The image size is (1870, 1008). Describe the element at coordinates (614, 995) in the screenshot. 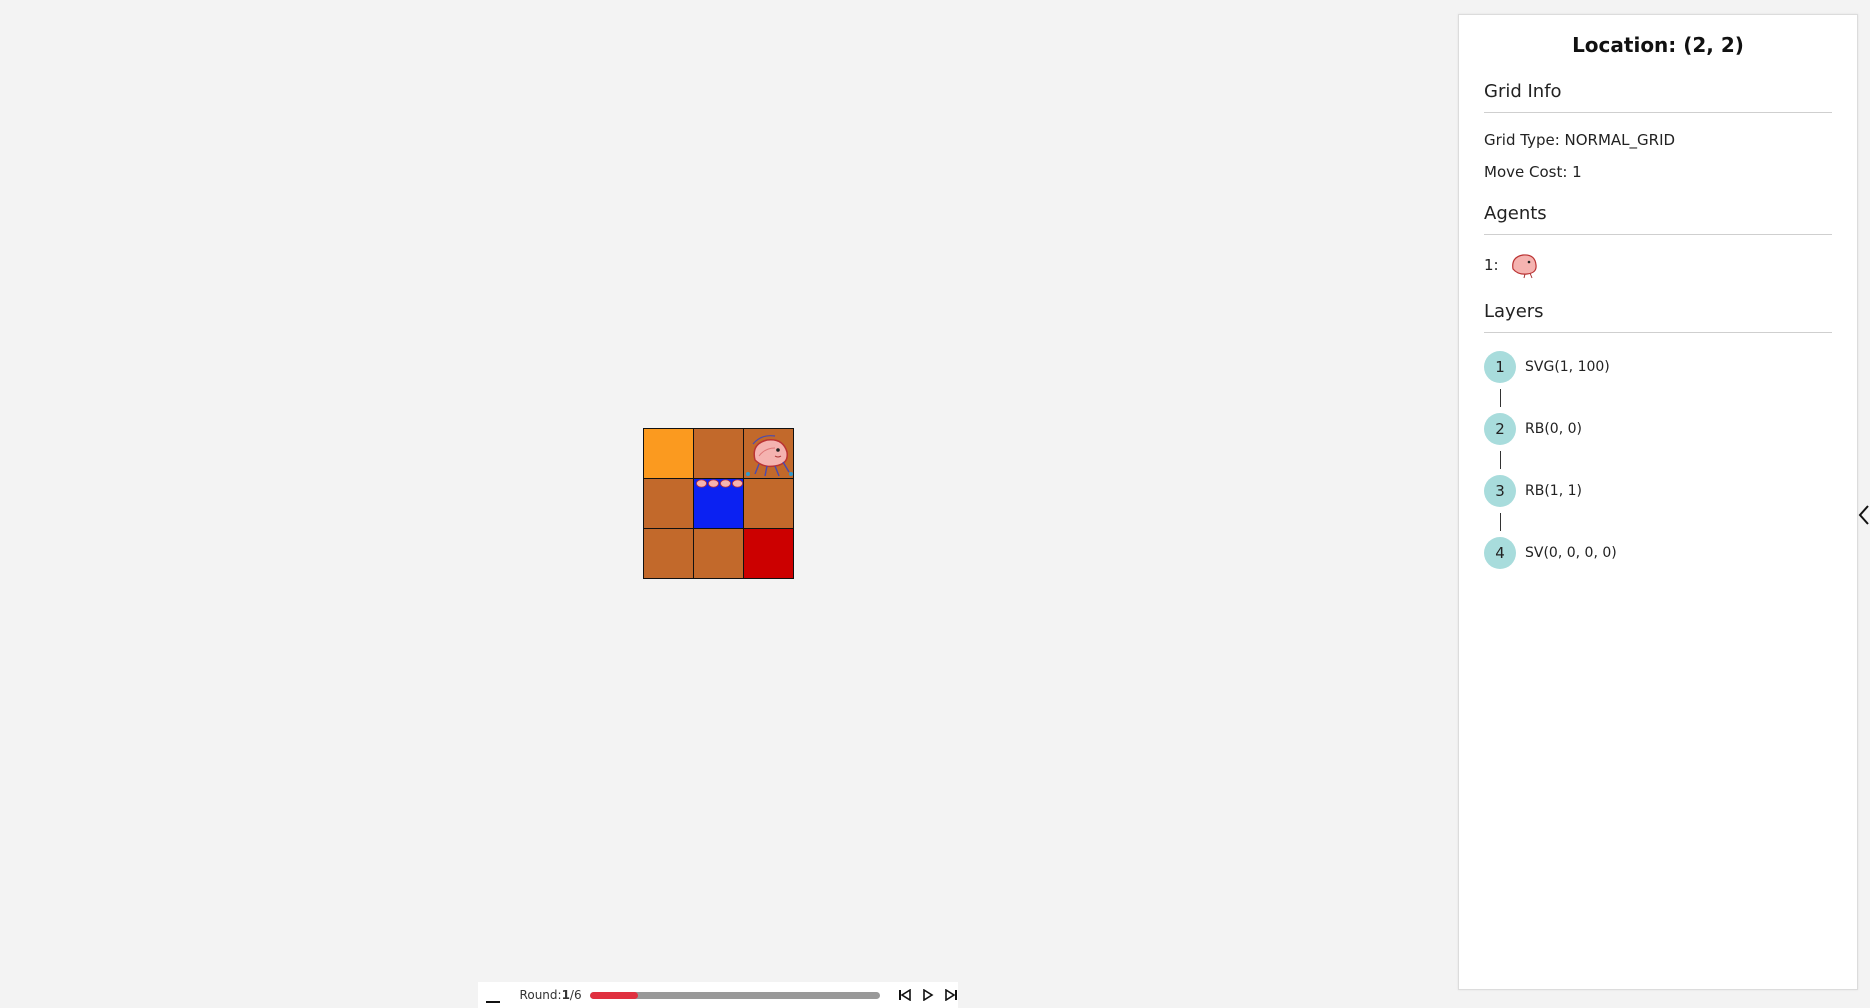

I see `round-progress-fill` at that location.